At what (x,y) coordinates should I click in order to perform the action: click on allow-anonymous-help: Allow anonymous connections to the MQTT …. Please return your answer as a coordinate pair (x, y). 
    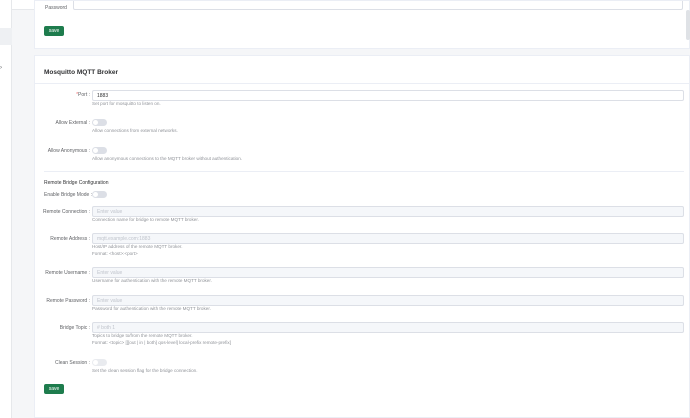
    Looking at the image, I should click on (167, 158).